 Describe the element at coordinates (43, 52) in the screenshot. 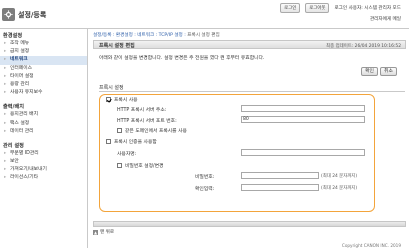

I see `sidebar-item: 급지 설정` at that location.